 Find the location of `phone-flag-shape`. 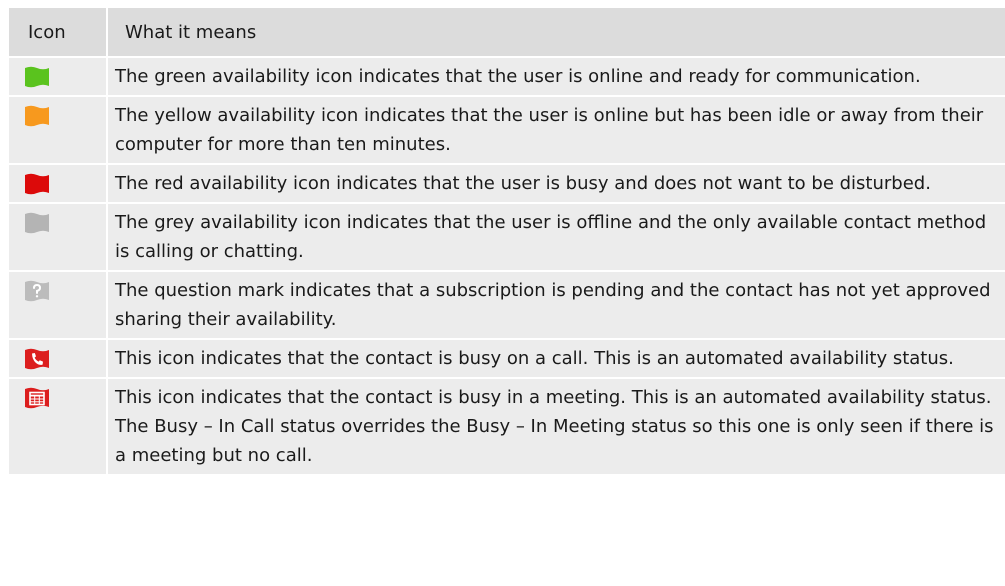

phone-flag-shape is located at coordinates (37, 359).